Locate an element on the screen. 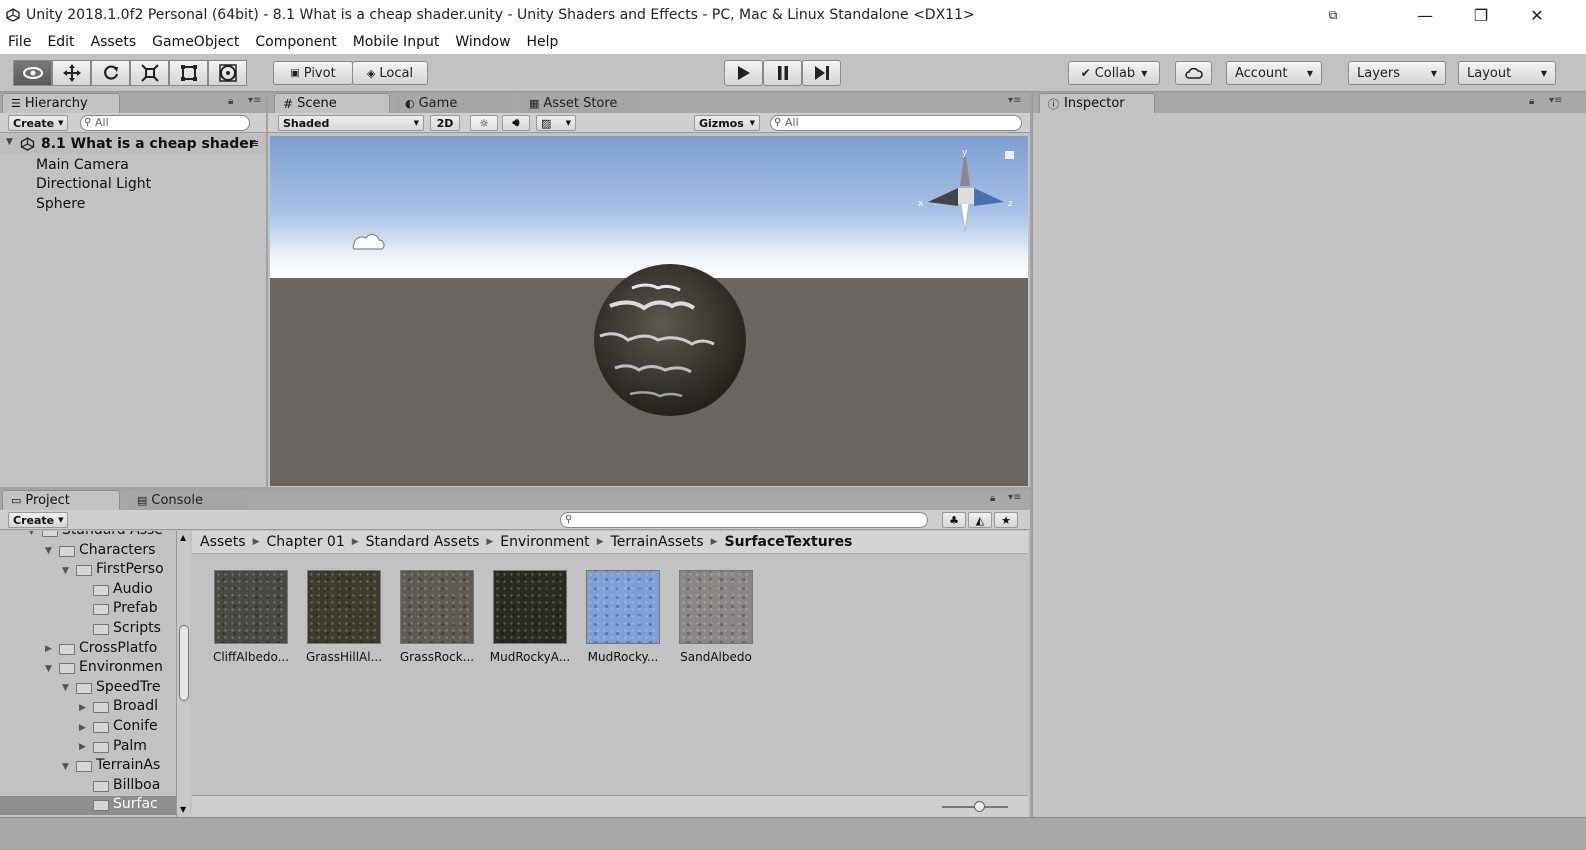 This screenshot has height=850, width=1586. menu-mobile-input: Mobile Input is located at coordinates (396, 42).